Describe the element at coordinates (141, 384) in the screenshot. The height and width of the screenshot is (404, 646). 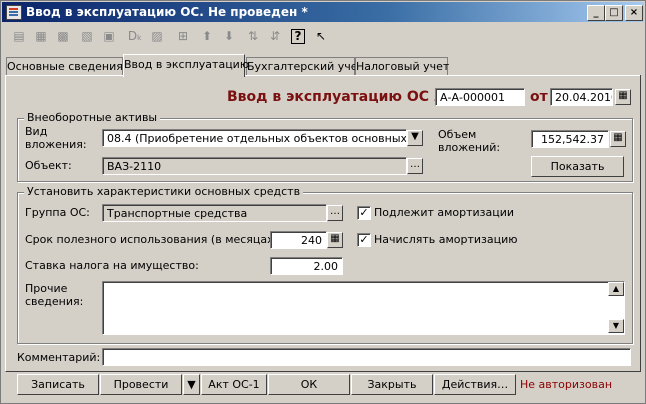
I see `post-button: Провести` at that location.